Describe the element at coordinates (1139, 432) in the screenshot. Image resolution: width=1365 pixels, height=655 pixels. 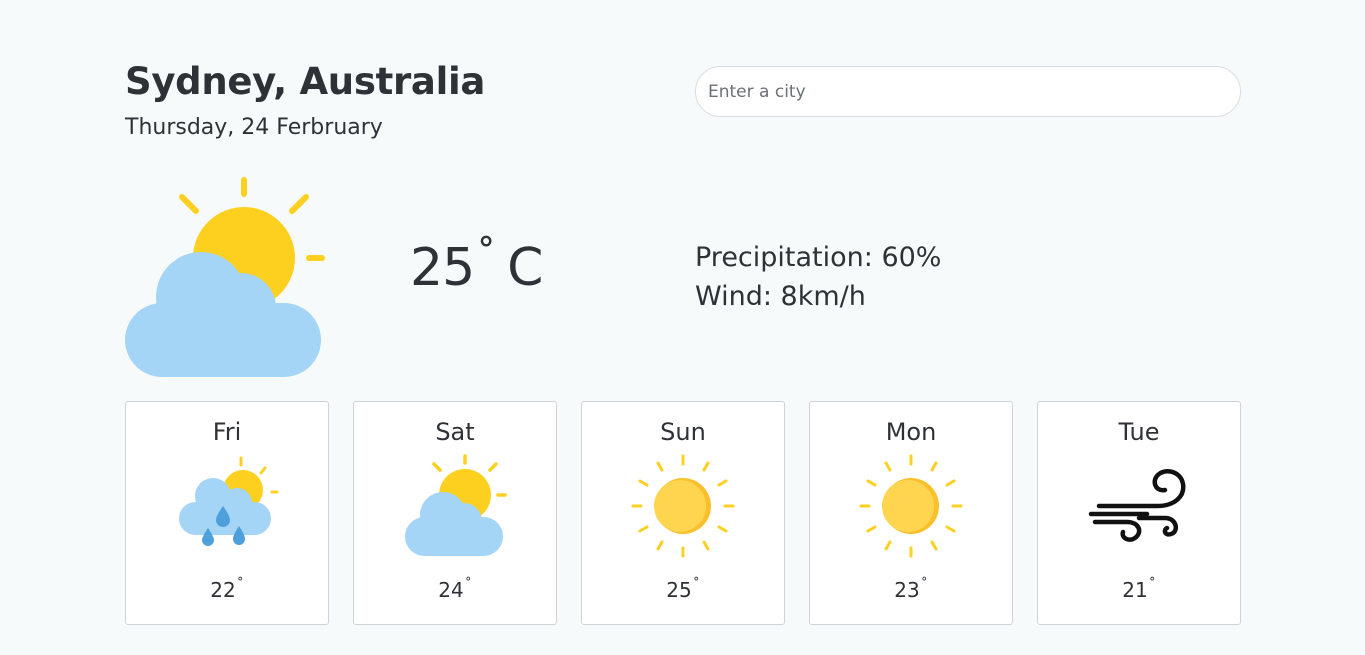
I see `forecast-day-name: Tue` at that location.